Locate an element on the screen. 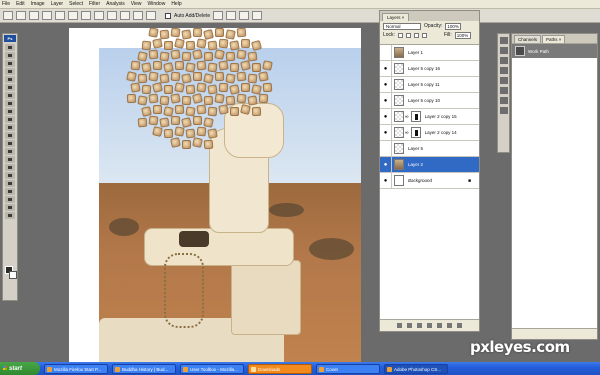  crop-tool-icon is located at coordinates (10, 79).